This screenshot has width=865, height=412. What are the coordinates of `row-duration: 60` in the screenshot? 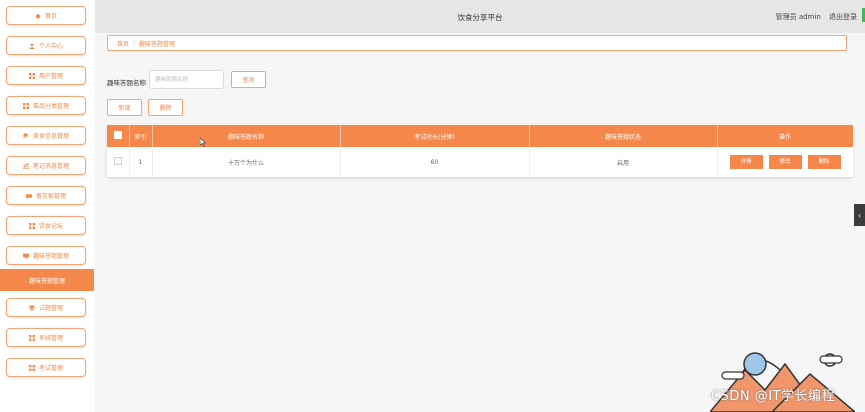 It's located at (435, 162).